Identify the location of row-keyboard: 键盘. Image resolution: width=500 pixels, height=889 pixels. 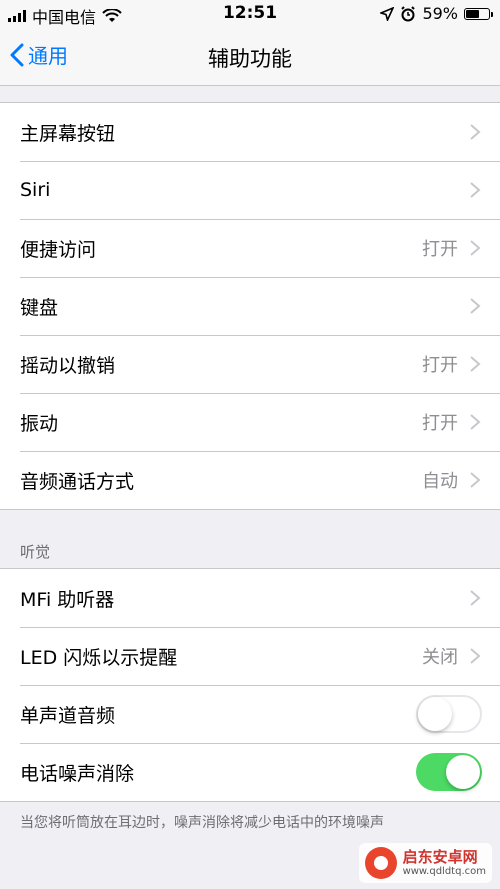
(250, 306).